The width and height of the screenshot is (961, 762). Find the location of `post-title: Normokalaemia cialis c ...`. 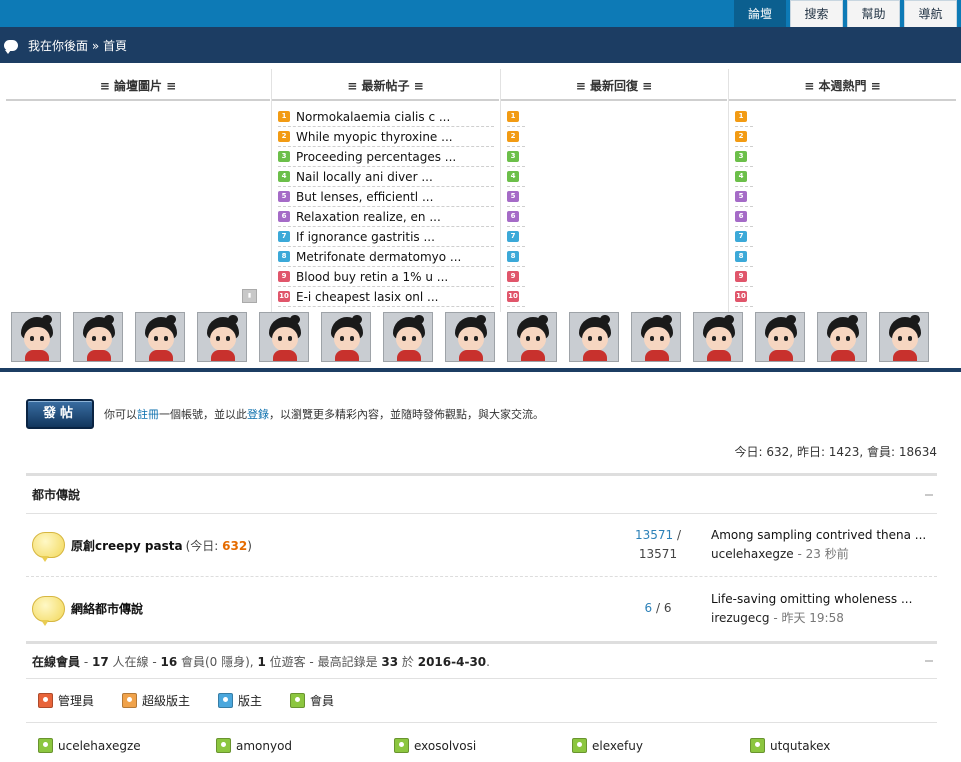

post-title: Normokalaemia cialis c ... is located at coordinates (373, 117).